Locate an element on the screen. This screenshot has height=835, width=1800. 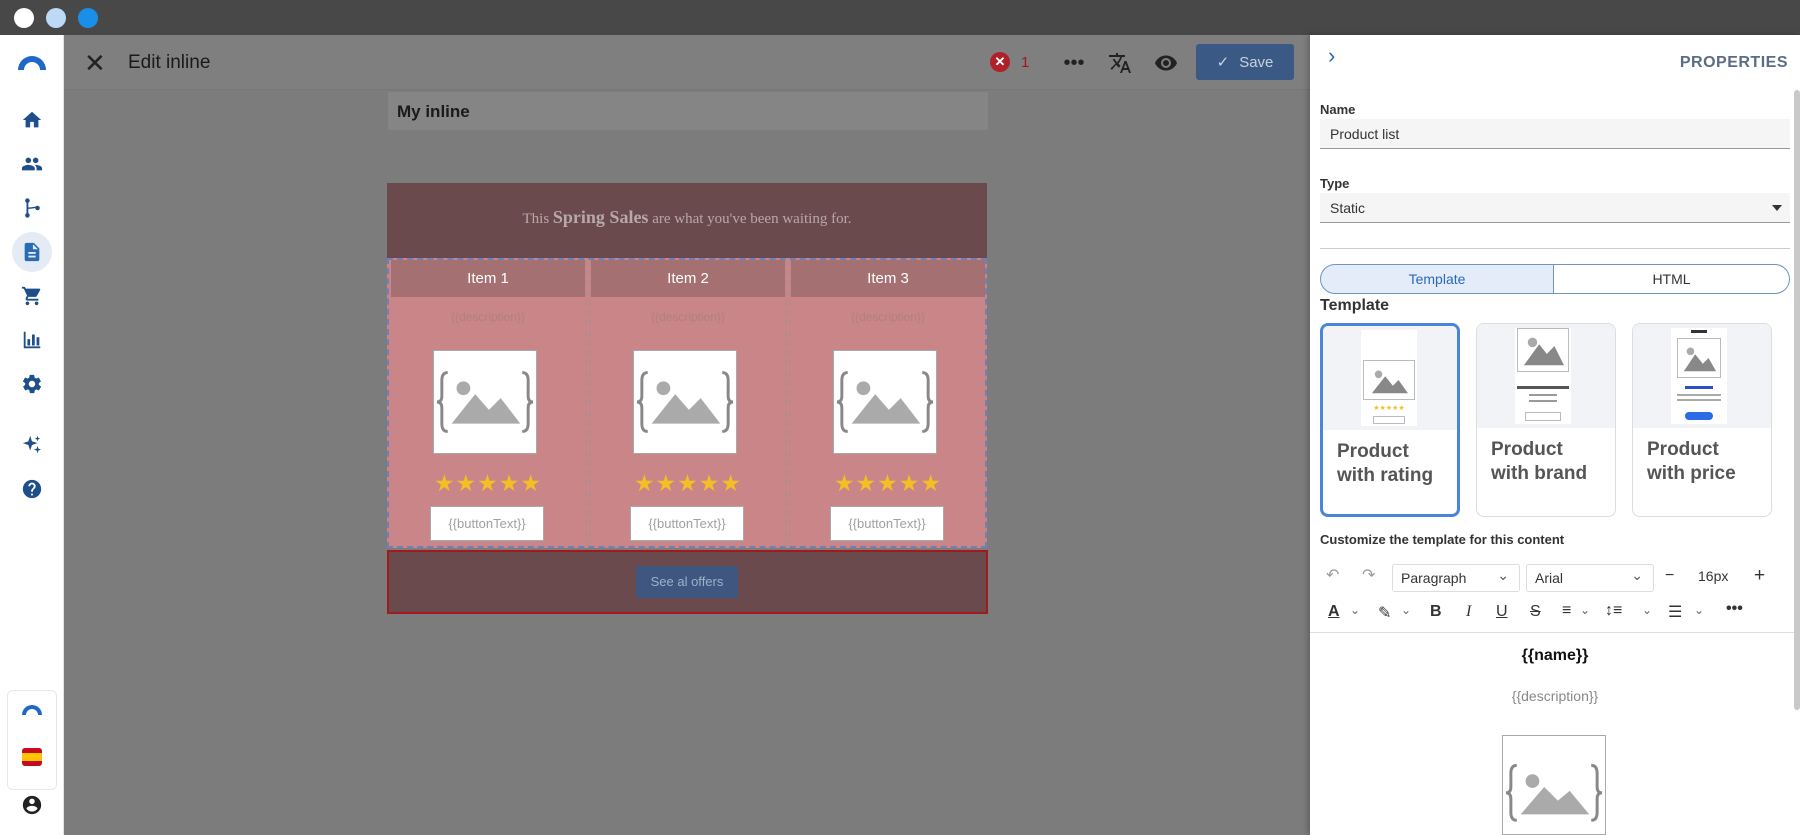
preview-eye-icon is located at coordinates (1166, 63).